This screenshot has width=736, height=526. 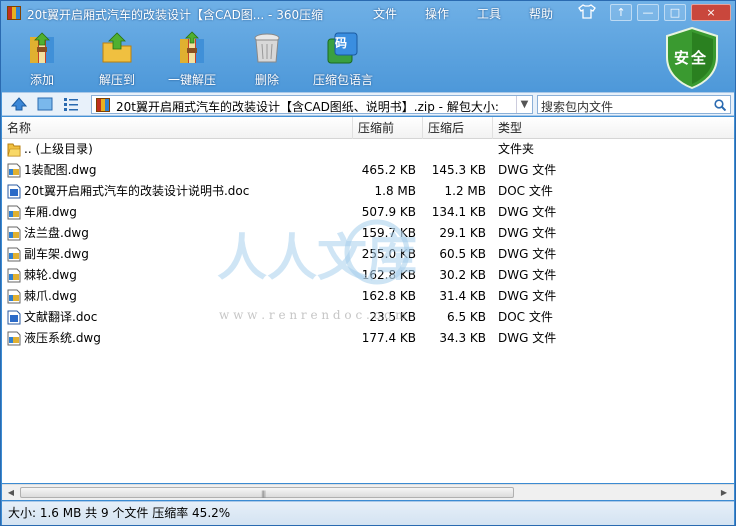 I want to click on file-row: 20t翼开启厢式汽车的改装设计说明书.doc 1.8 MB 1.2 MB DOC 文件, so click(x=368, y=191).